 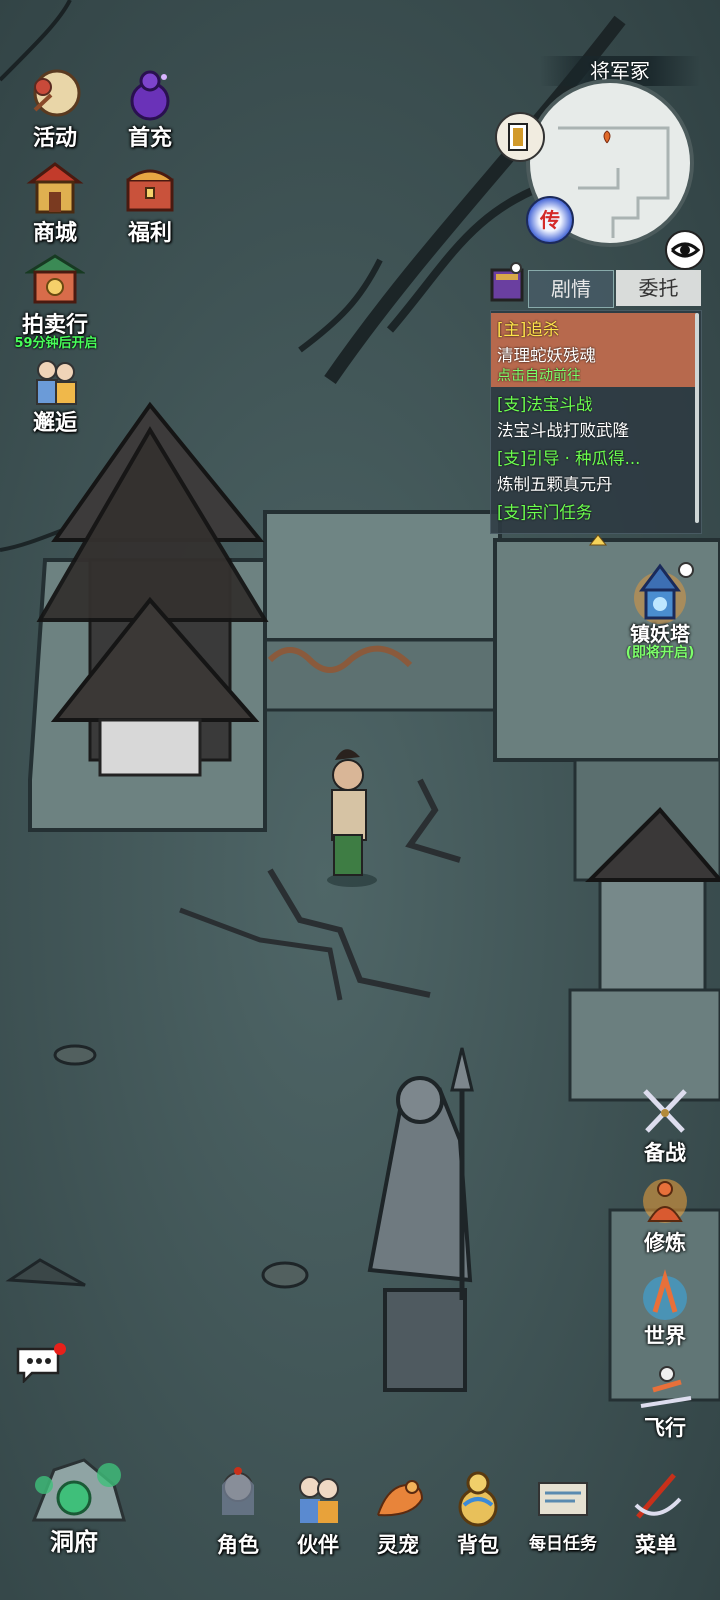 I want to click on daily-tasks-label: 每日任务, so click(x=563, y=1544).